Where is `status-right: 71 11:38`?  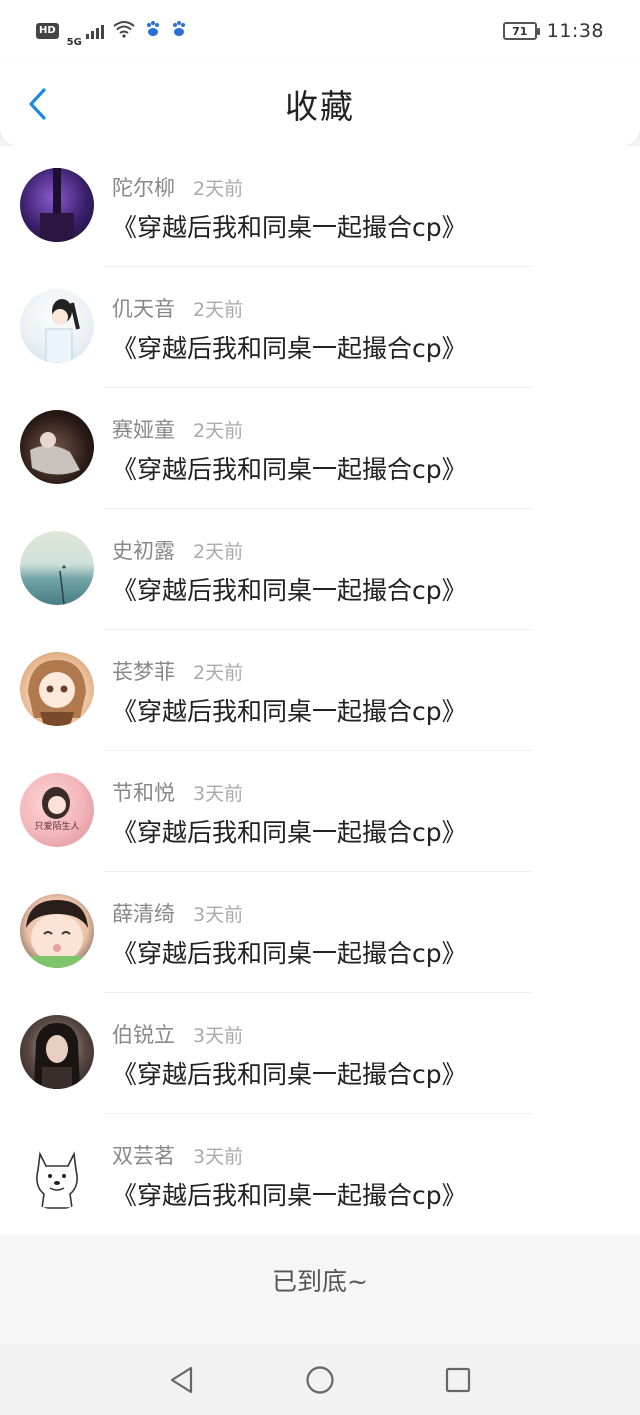 status-right: 71 11:38 is located at coordinates (553, 31).